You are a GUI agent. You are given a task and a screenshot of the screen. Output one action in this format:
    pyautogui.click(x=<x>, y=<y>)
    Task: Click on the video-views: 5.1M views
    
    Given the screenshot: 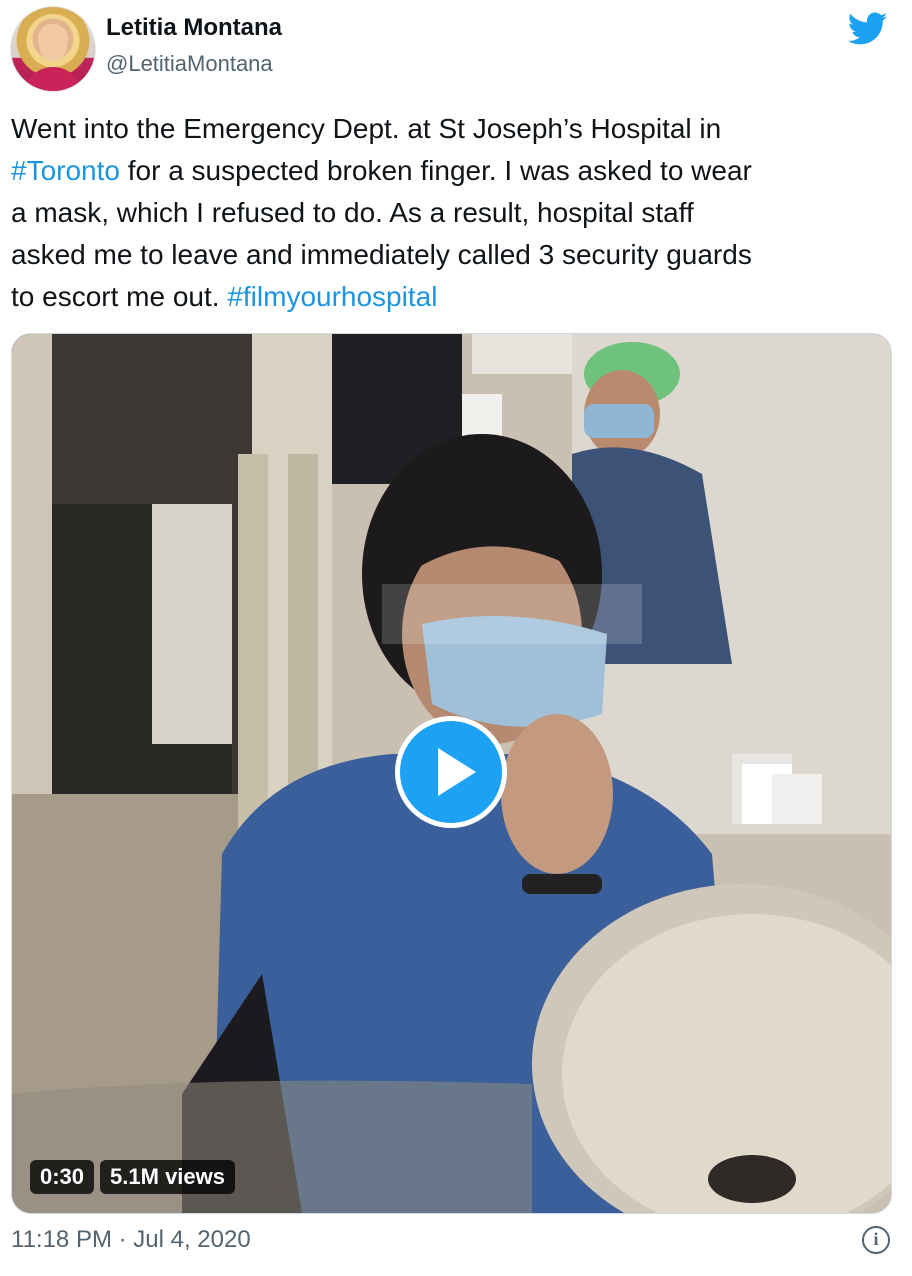 What is the action you would take?
    pyautogui.click(x=167, y=1177)
    